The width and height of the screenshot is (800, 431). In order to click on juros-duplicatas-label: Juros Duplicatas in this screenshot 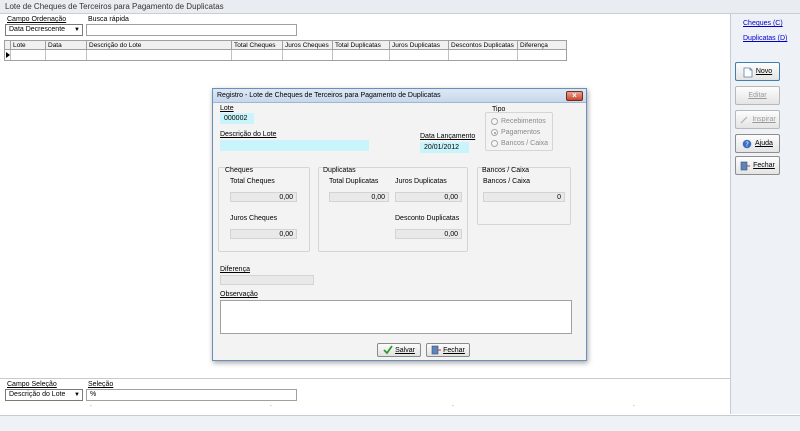, I will do `click(421, 181)`.